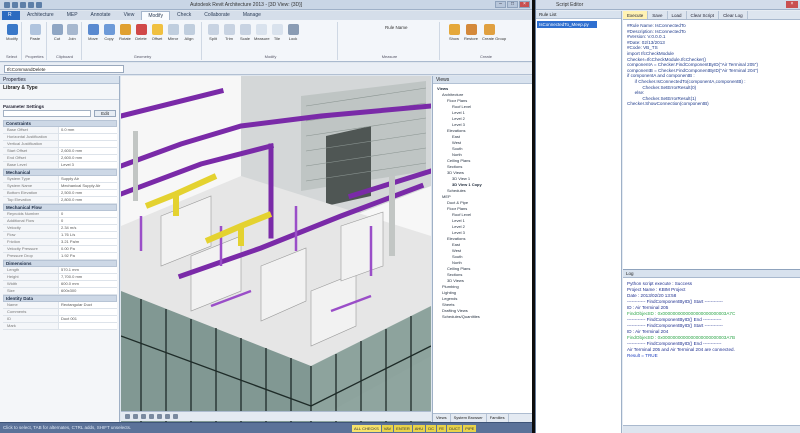 The image size is (800, 433). I want to click on lock-button: Lock, so click(293, 32).